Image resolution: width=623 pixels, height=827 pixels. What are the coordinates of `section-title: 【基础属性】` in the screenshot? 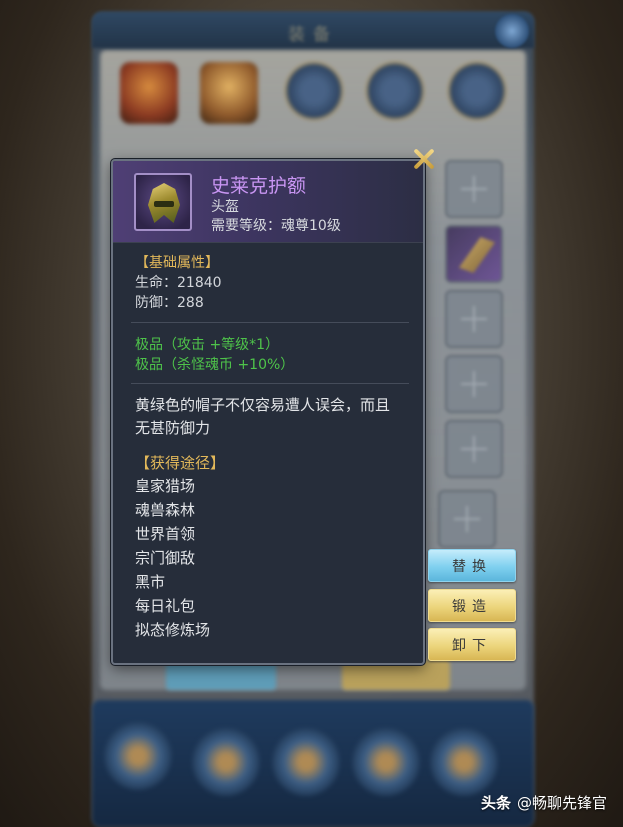 It's located at (177, 263).